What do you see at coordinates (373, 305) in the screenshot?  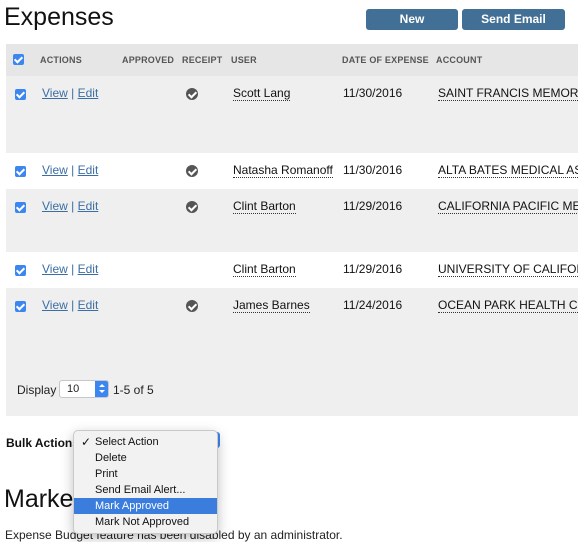 I see `expense-date: 11/24/2016` at bounding box center [373, 305].